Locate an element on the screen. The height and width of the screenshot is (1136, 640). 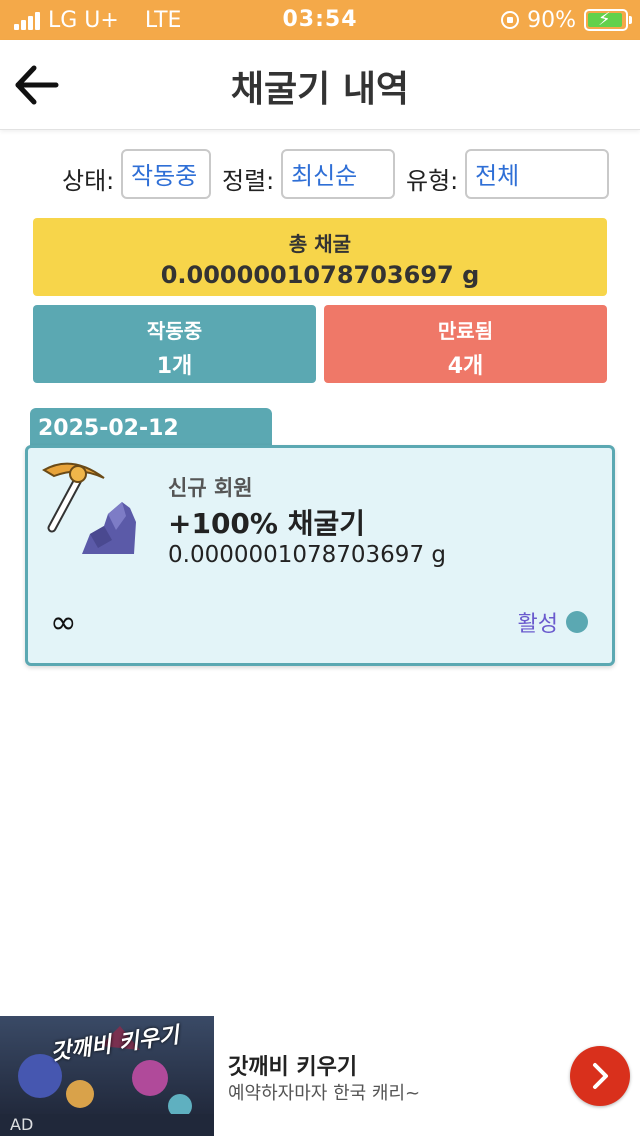
ad-banner: 갓깨비 키우기 AD 갓깨비 키우기 예약하자마자 한국 캐리~ is located at coordinates (320, 1076).